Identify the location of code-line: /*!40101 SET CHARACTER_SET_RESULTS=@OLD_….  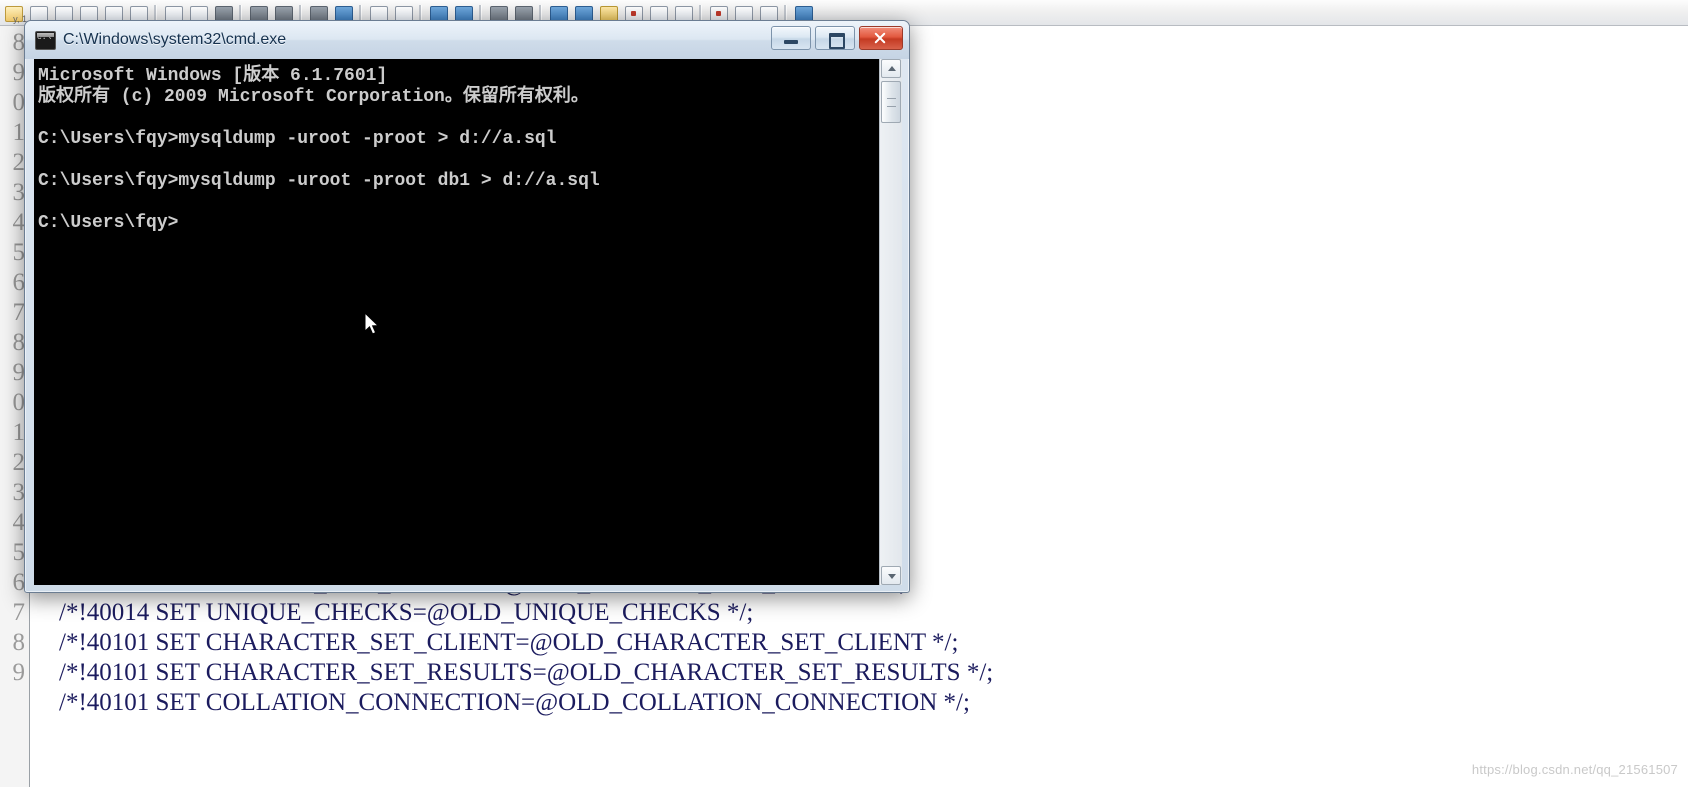
(526, 672).